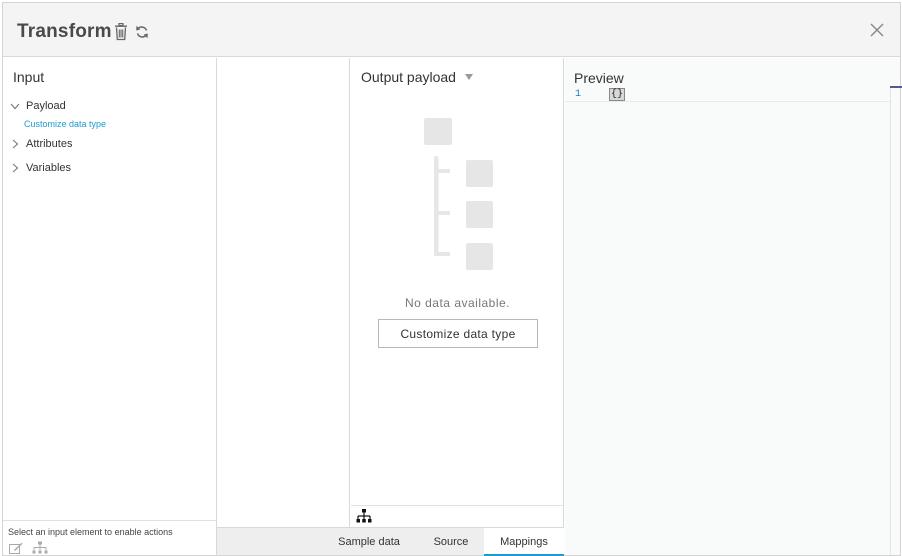 The width and height of the screenshot is (902, 556). I want to click on chevron-down-icon, so click(15, 106).